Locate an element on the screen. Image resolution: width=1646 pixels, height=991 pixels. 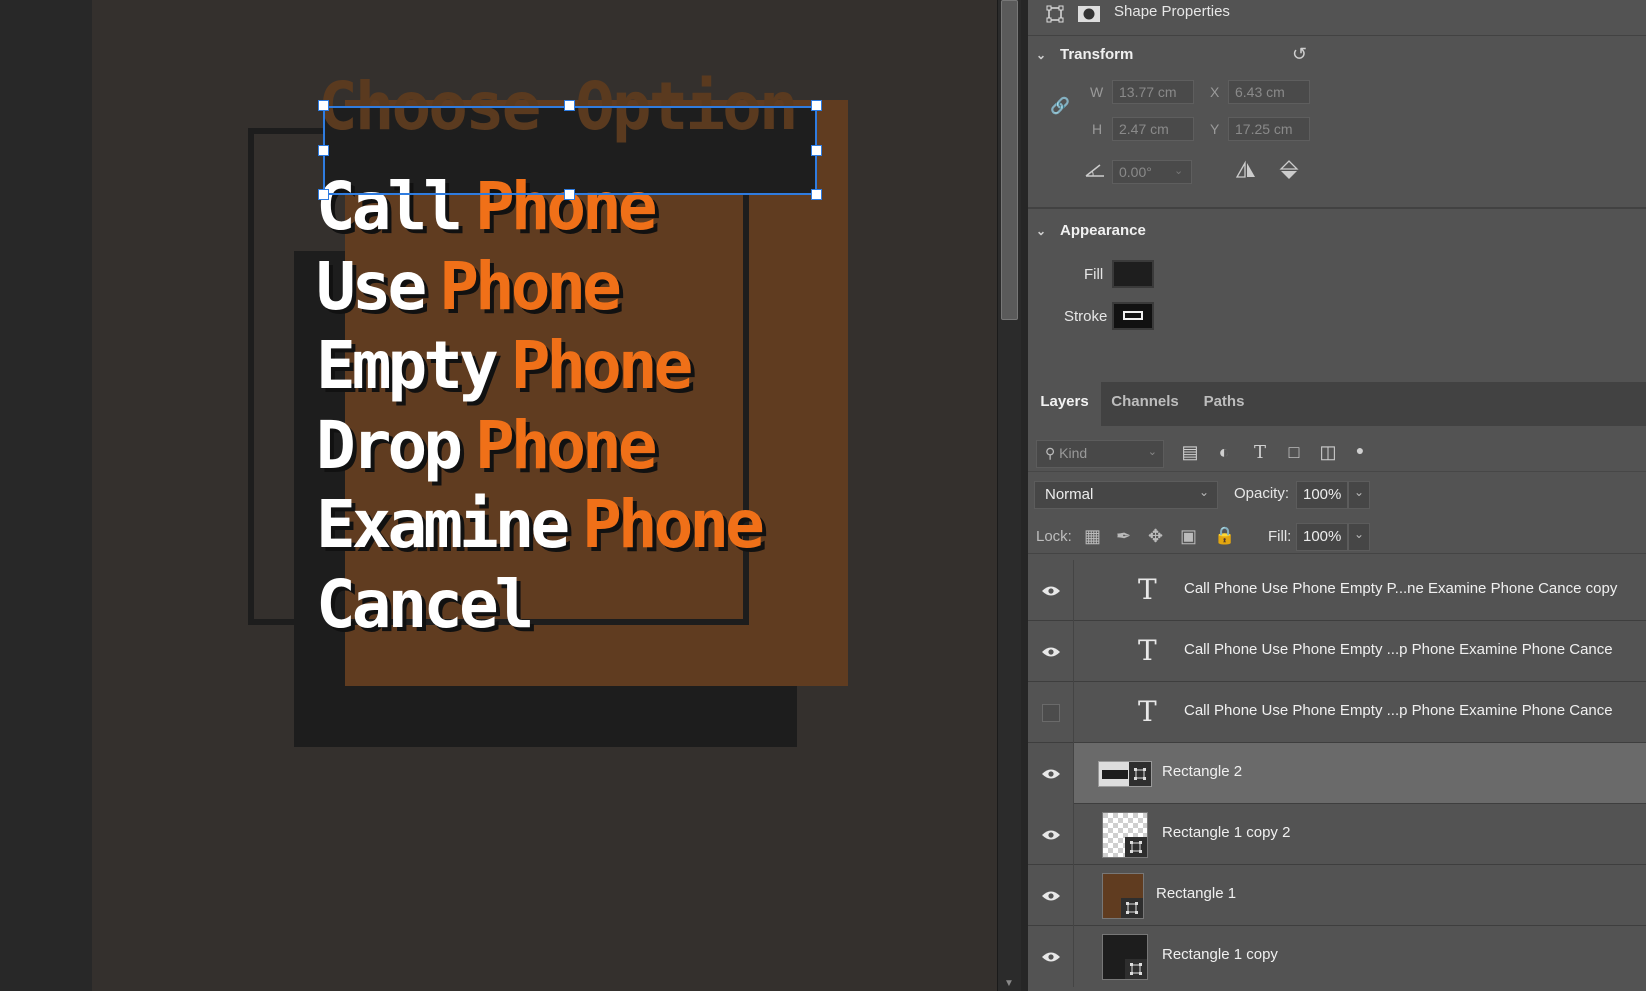
selection-bounding-box is located at coordinates (570, 150).